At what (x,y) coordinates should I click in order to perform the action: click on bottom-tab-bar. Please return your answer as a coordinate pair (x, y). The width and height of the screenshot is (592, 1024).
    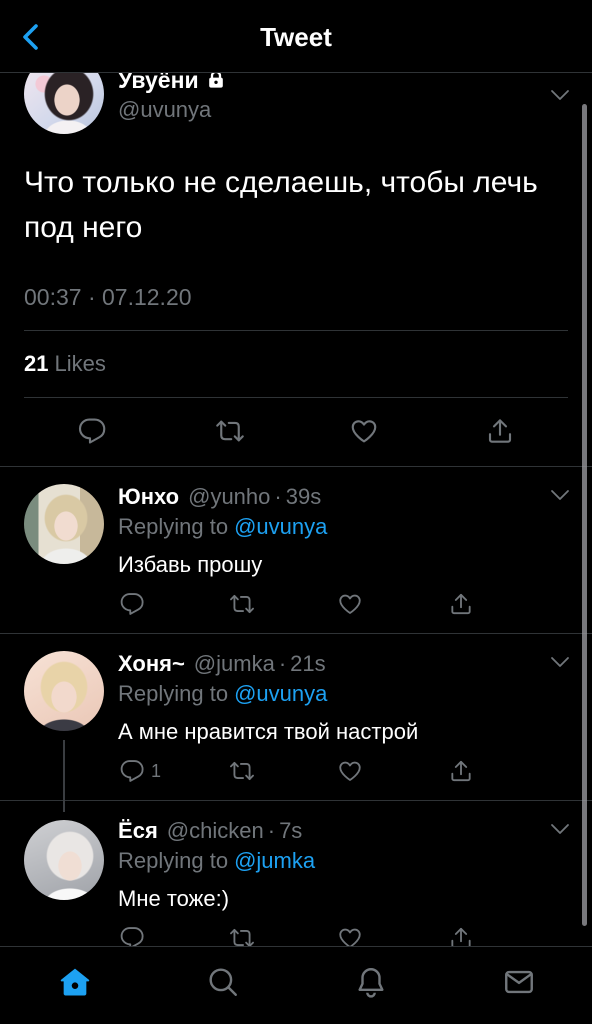
    Looking at the image, I should click on (296, 985).